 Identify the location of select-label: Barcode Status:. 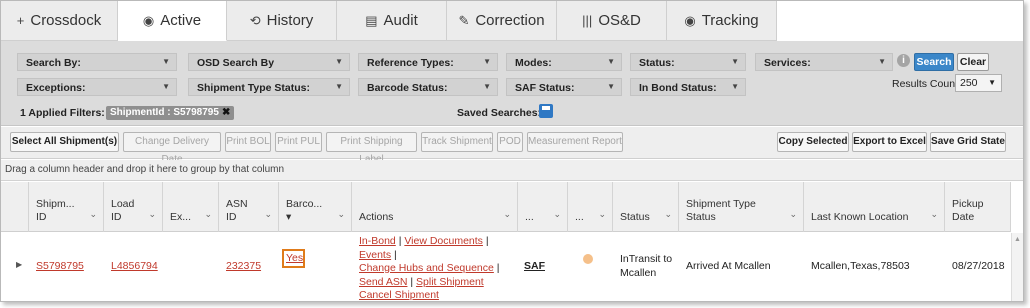
(407, 88).